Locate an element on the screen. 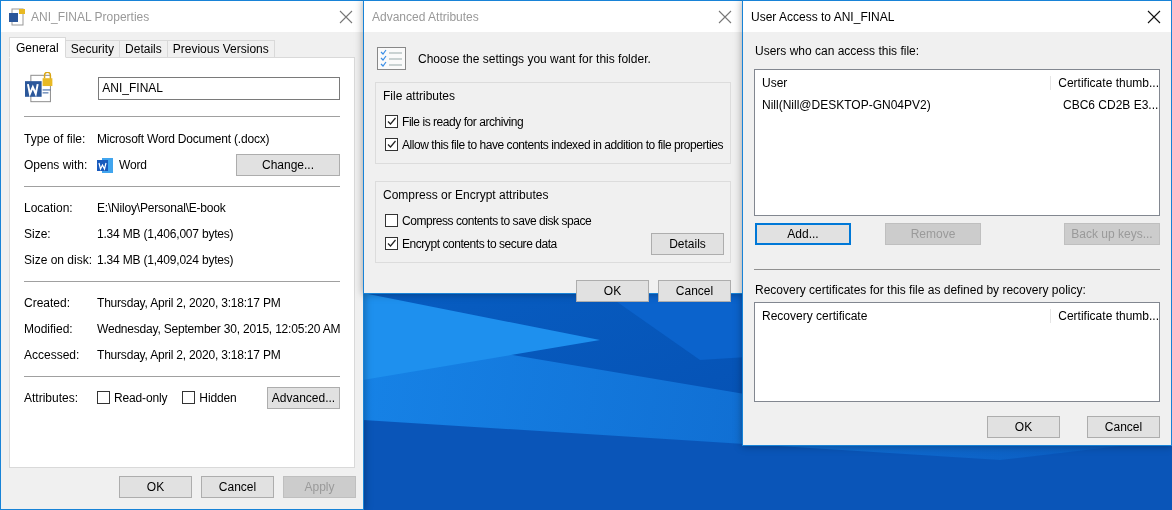  window-title: Advanced Attributes is located at coordinates (425, 16).